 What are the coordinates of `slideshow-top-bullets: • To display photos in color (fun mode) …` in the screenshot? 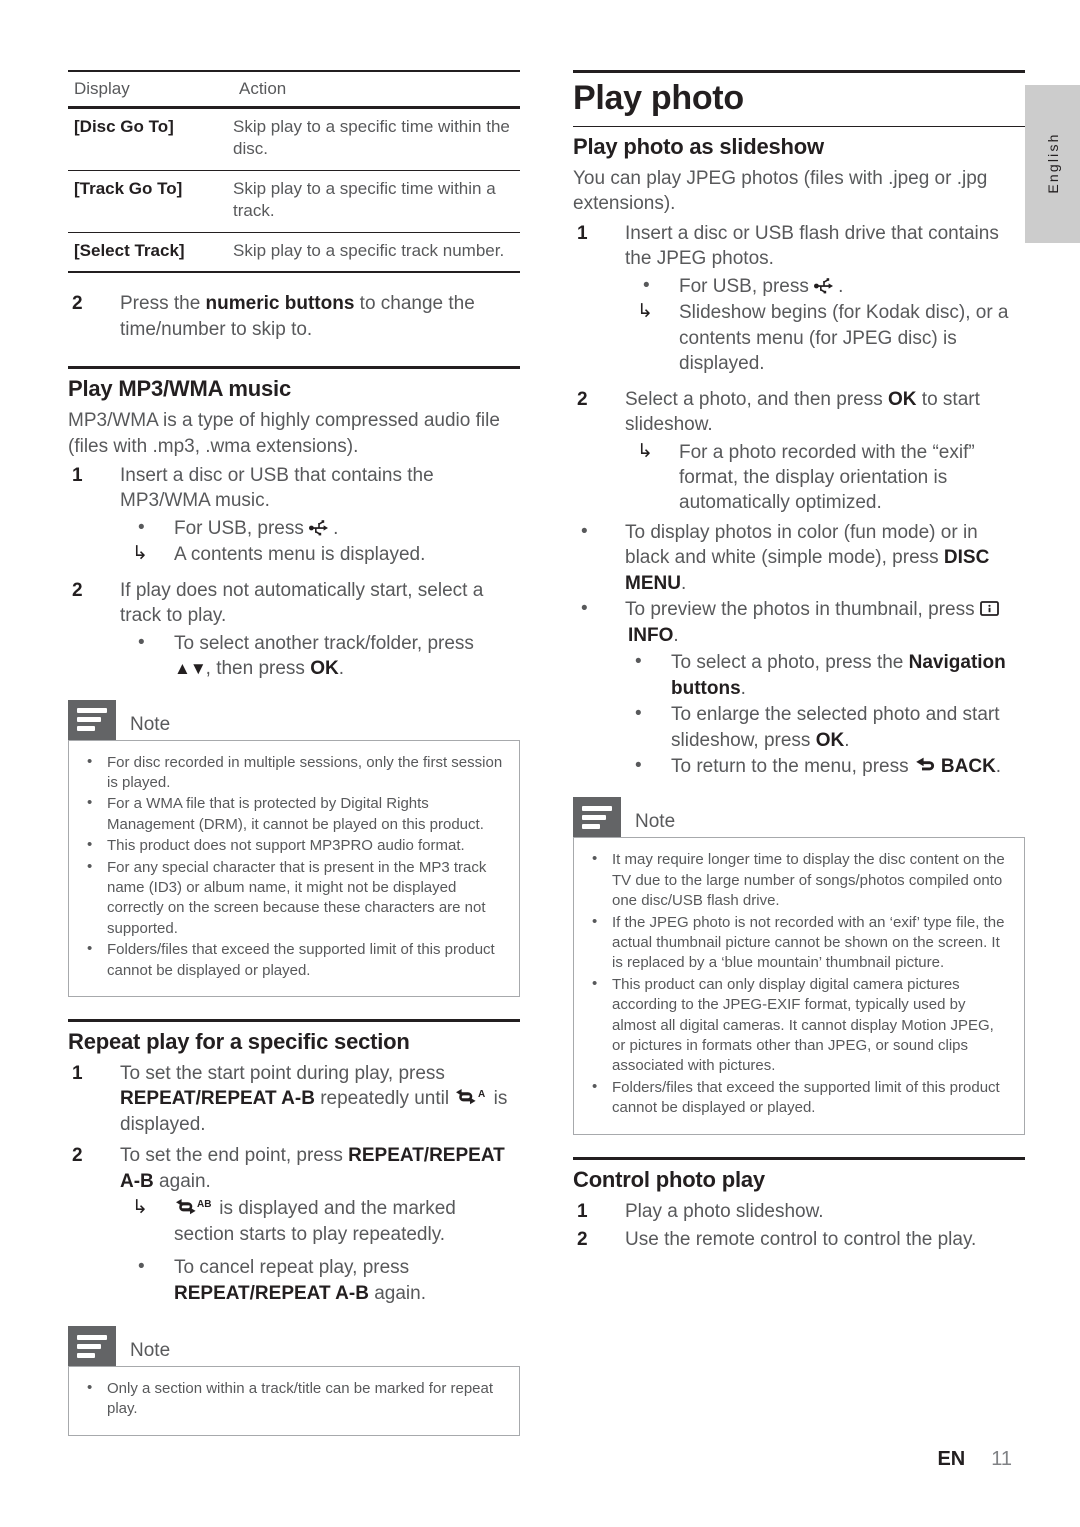 It's located at (799, 584).